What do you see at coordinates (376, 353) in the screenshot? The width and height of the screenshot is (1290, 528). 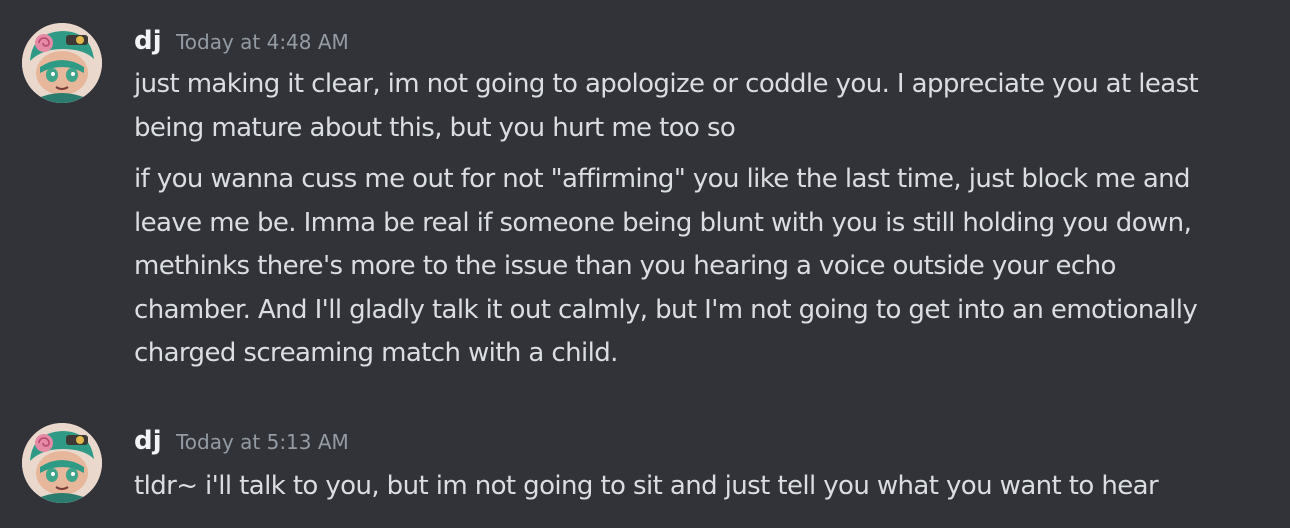 I see `message-text-line: charged screaming match with a child.` at bounding box center [376, 353].